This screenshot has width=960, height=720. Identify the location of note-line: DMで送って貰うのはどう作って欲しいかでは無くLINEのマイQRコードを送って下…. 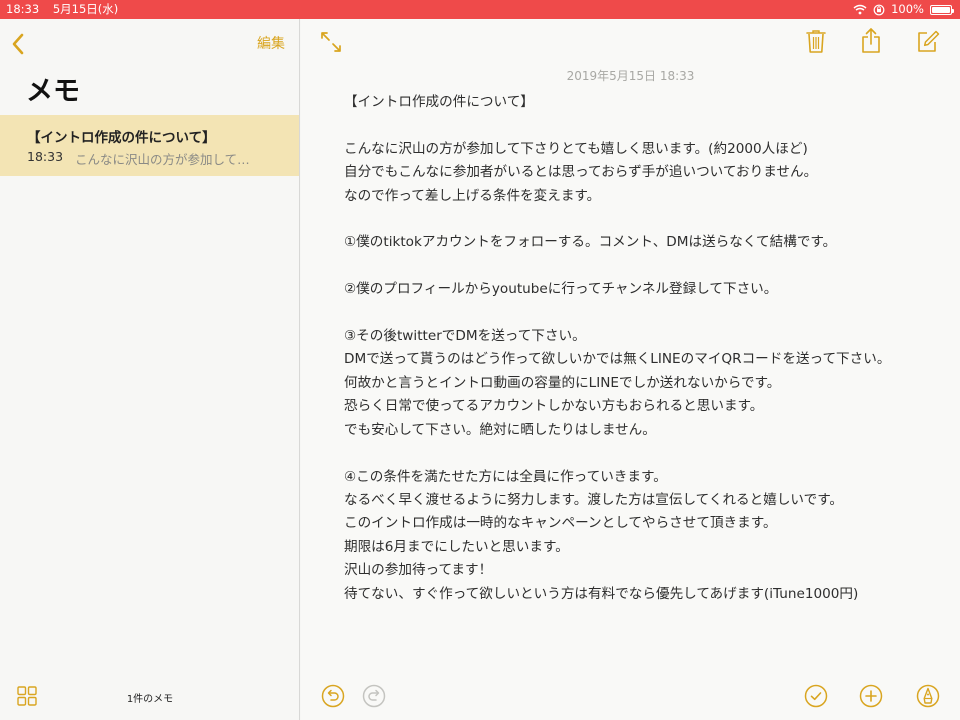
(617, 359).